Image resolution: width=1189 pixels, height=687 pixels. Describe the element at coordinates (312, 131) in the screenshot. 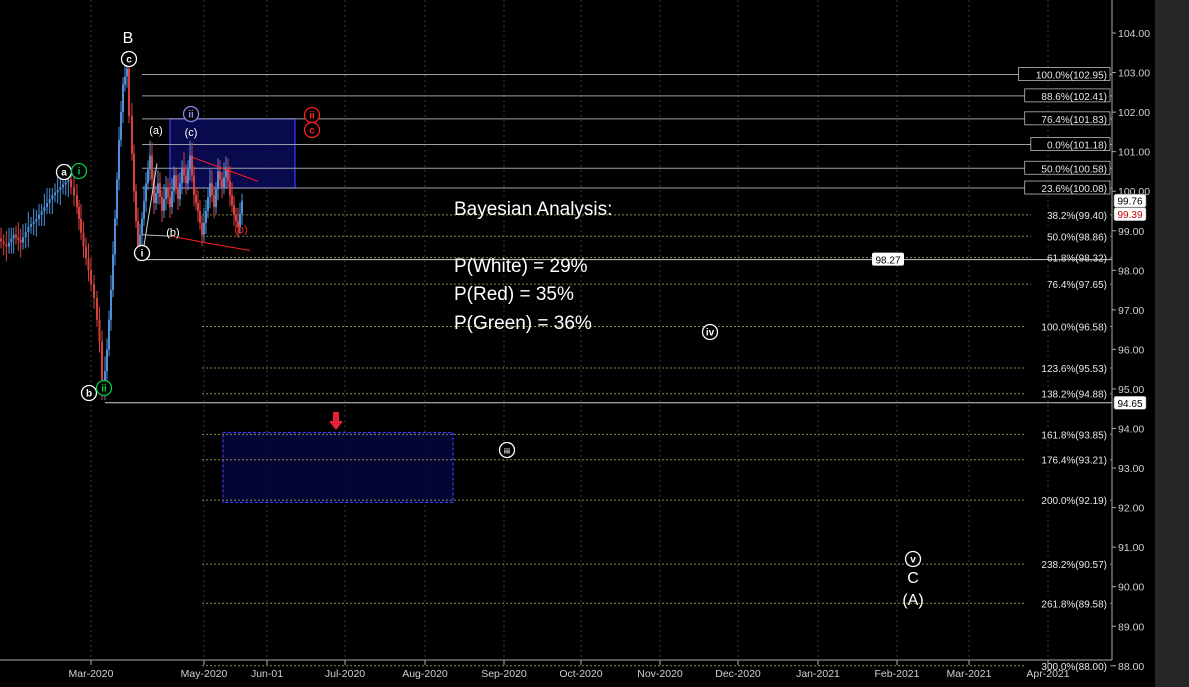

I see `wave-label: c` at that location.